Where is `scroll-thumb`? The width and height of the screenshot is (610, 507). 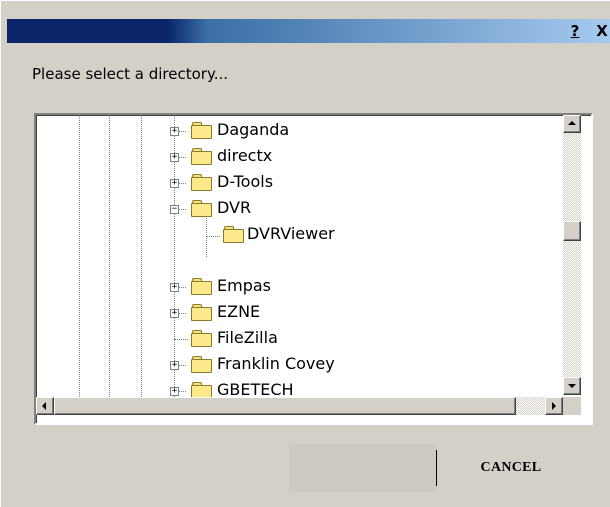
scroll-thumb is located at coordinates (572, 231).